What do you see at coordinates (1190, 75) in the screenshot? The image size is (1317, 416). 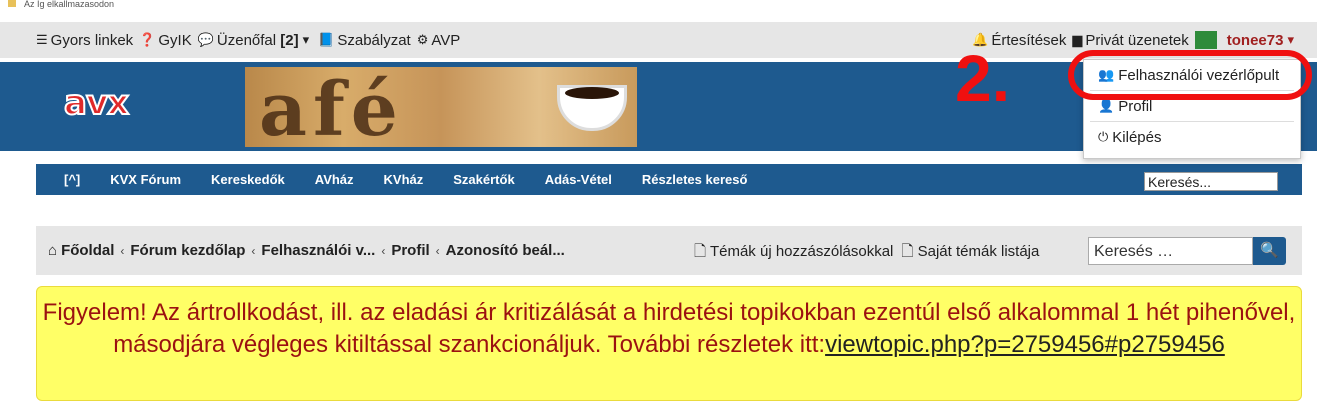 I see `annotation-circle` at bounding box center [1190, 75].